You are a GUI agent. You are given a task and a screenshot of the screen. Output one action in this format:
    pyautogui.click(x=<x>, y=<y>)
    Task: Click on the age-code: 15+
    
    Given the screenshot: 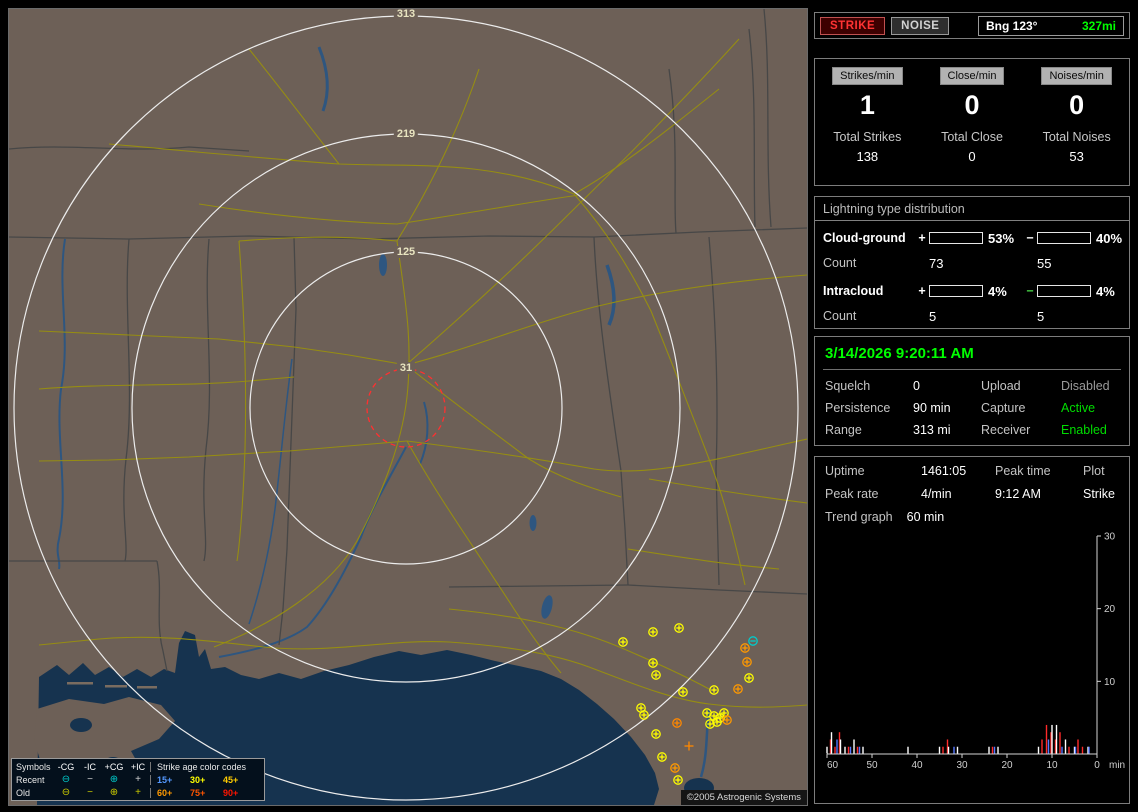 What is the action you would take?
    pyautogui.click(x=165, y=779)
    